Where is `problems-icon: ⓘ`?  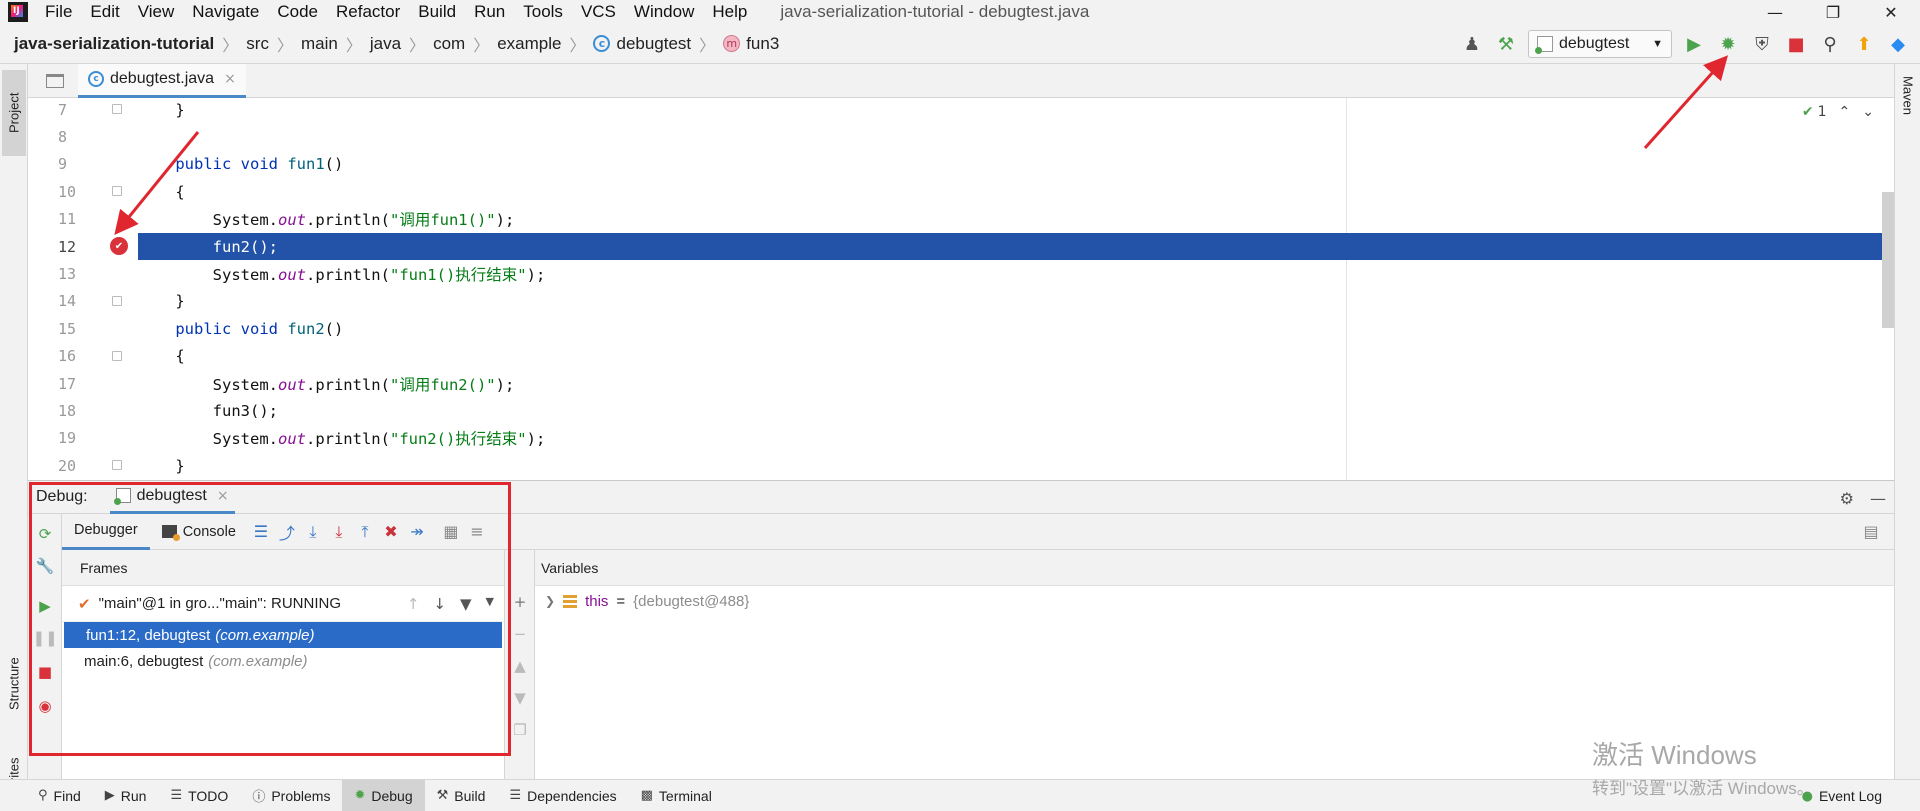
problems-icon: ⓘ is located at coordinates (259, 797).